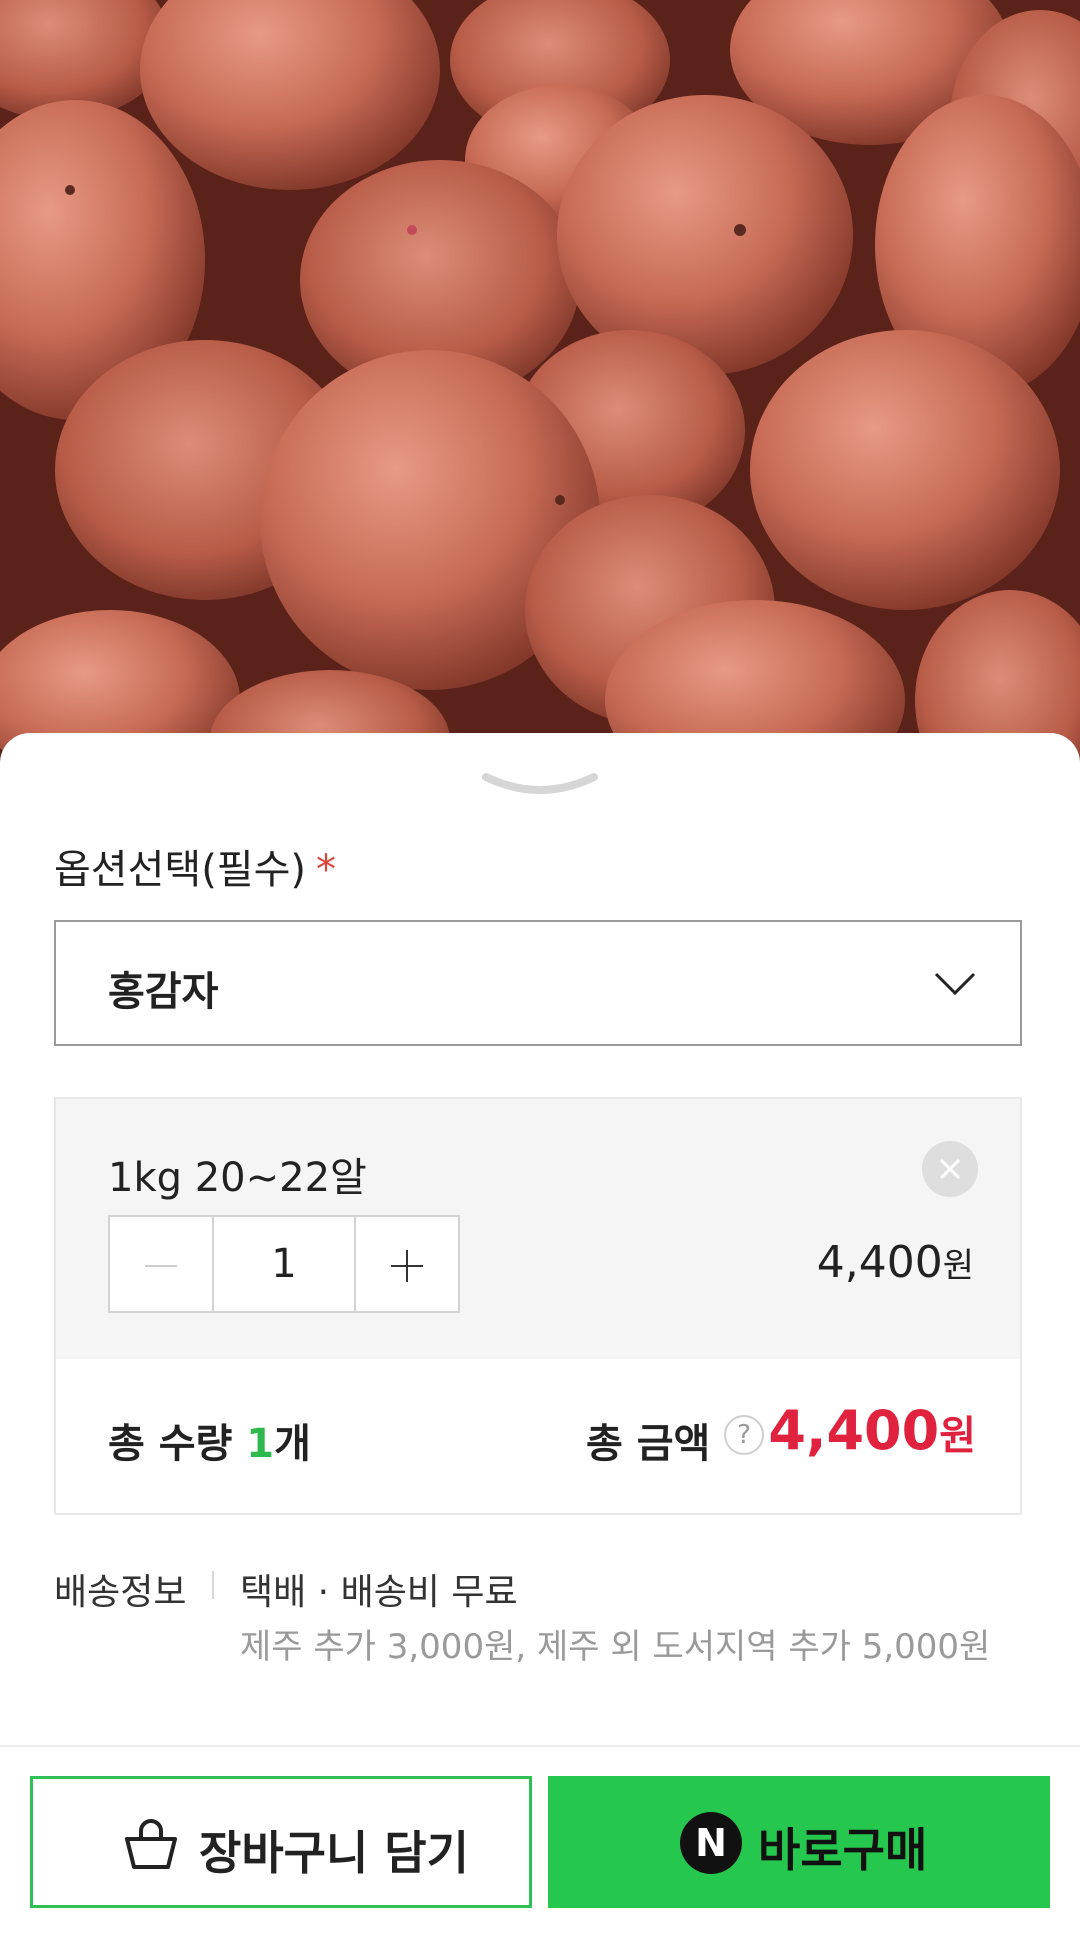 This screenshot has height=1937, width=1080. I want to click on total-qty-prefix: 총 수량, so click(170, 1444).